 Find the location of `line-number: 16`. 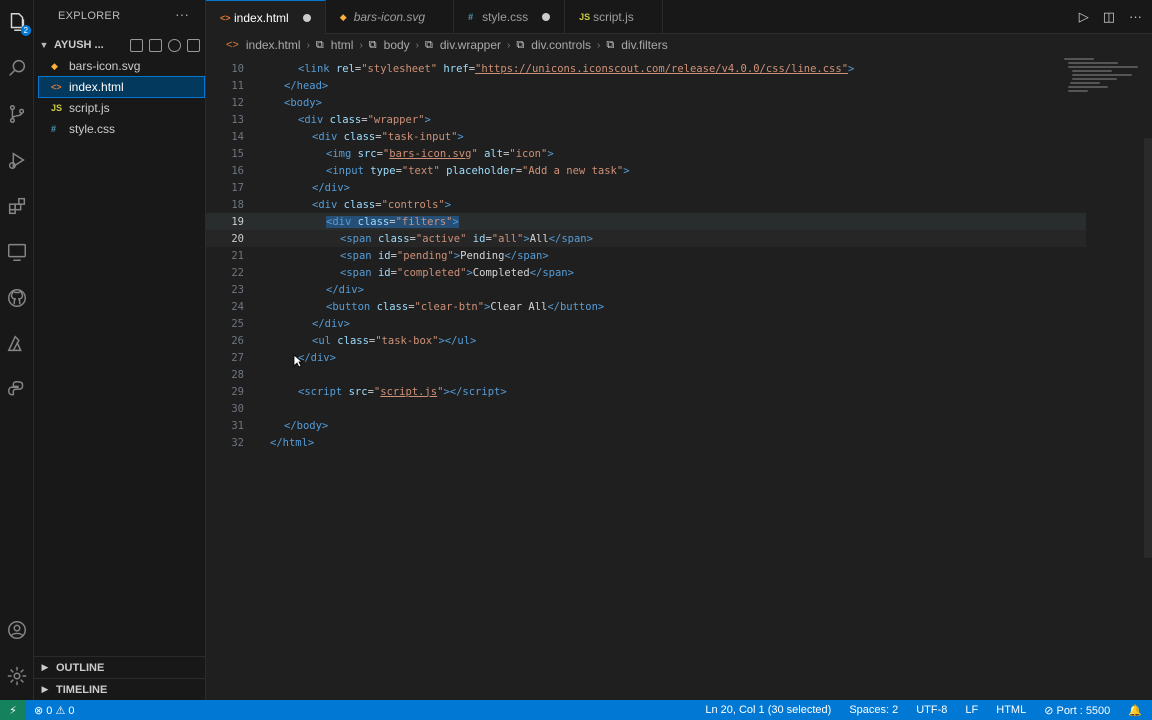

line-number: 16 is located at coordinates (237, 170).